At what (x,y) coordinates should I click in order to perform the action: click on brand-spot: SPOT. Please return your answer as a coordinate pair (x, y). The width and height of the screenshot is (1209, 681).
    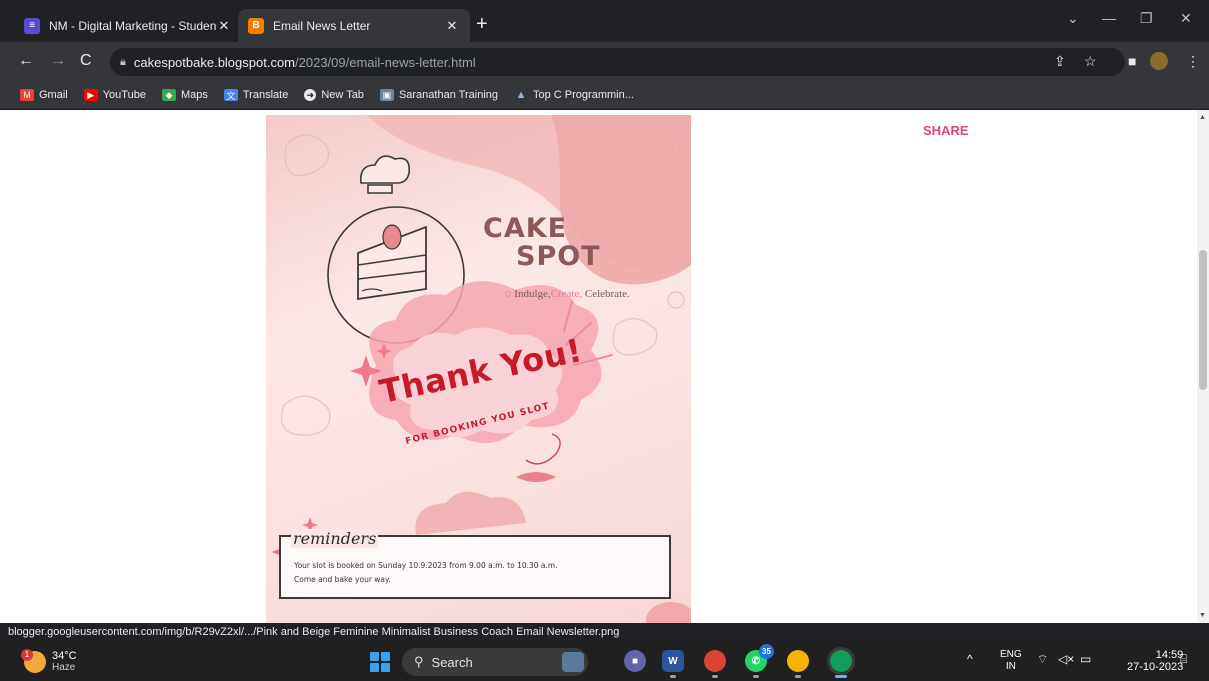
    Looking at the image, I should click on (558, 256).